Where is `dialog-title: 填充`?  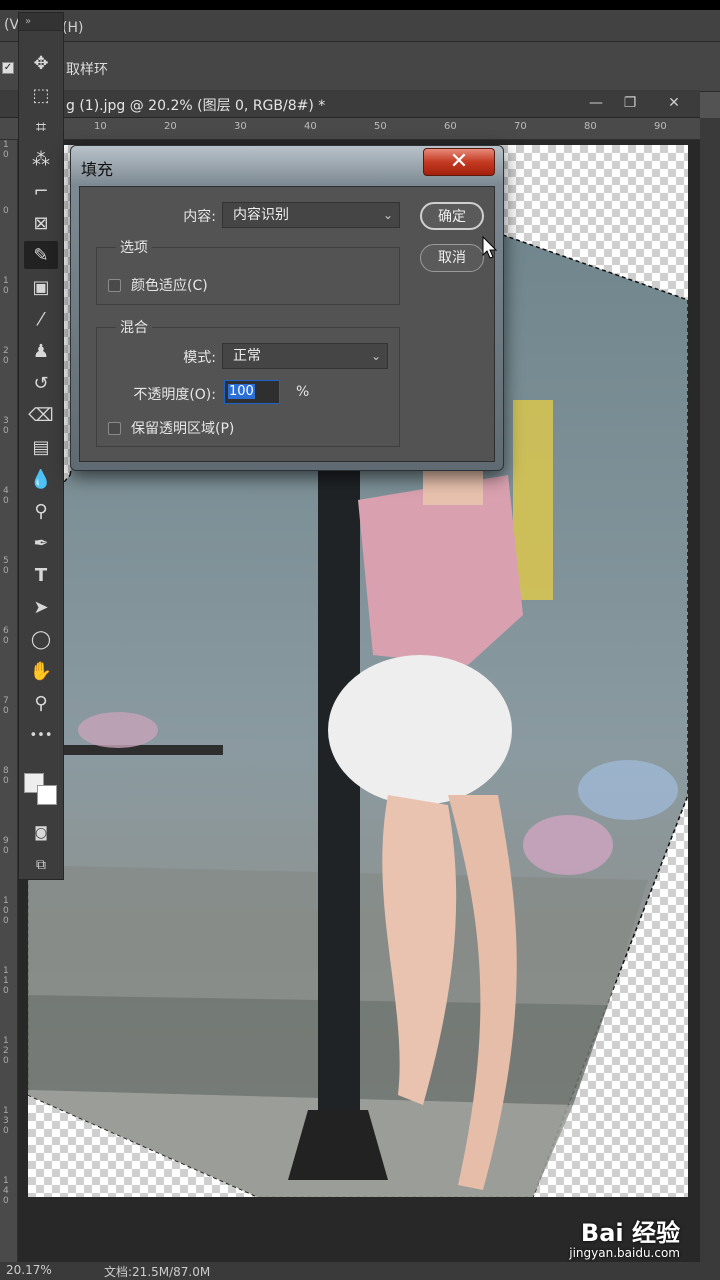 dialog-title: 填充 is located at coordinates (97, 169).